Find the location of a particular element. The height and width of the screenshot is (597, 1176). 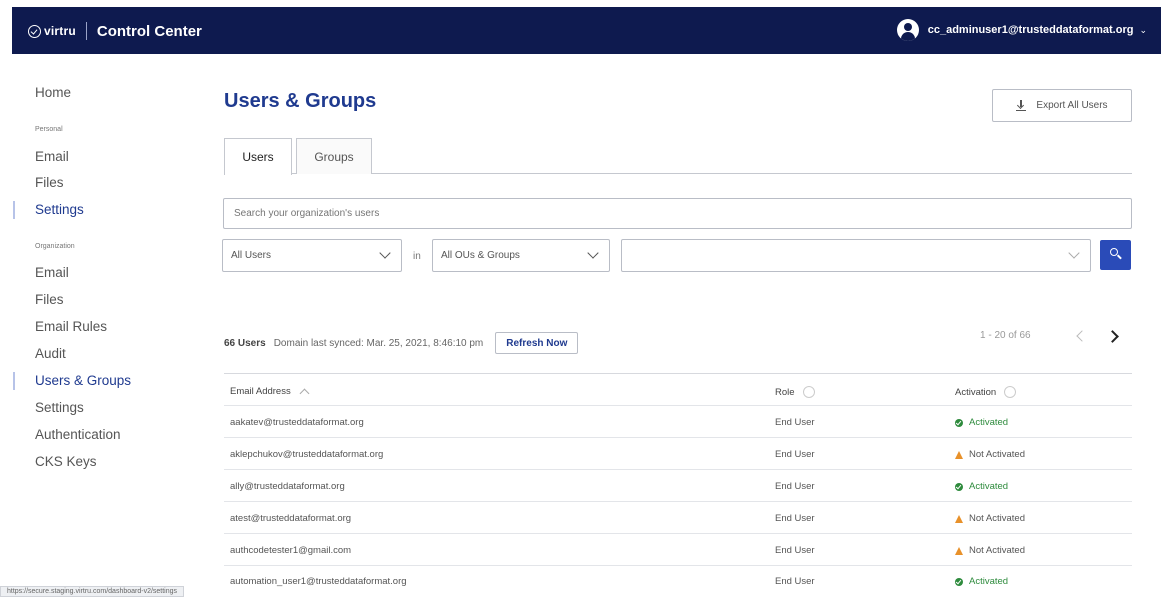

pagination-range: 1 - 20 of 66 is located at coordinates (1005, 335).